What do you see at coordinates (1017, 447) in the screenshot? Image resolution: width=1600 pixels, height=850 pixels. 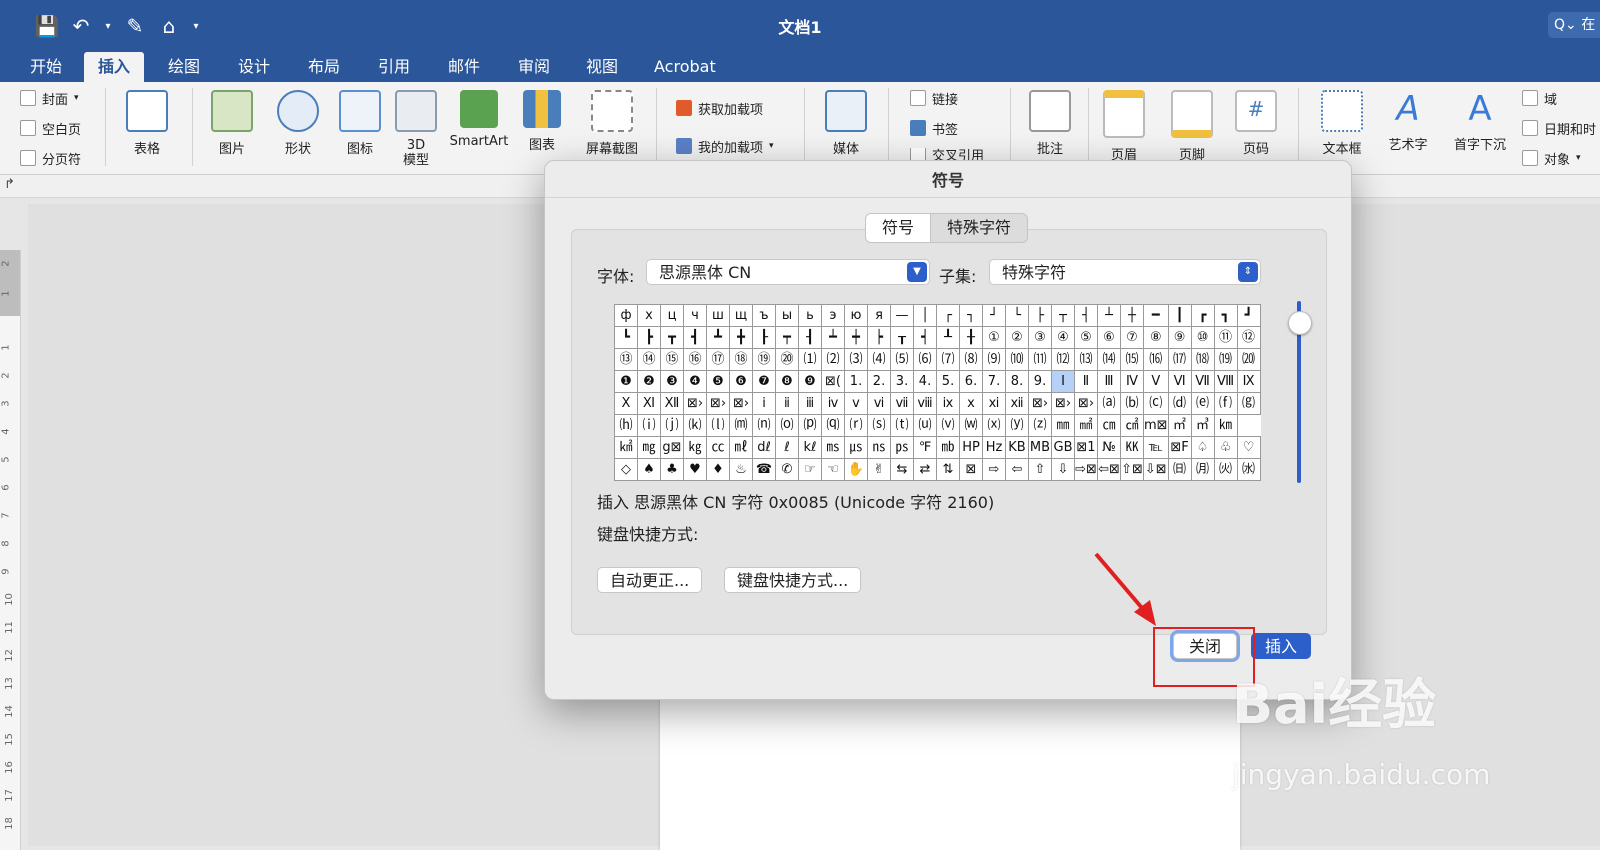 I see `symbol-cell: KB` at bounding box center [1017, 447].